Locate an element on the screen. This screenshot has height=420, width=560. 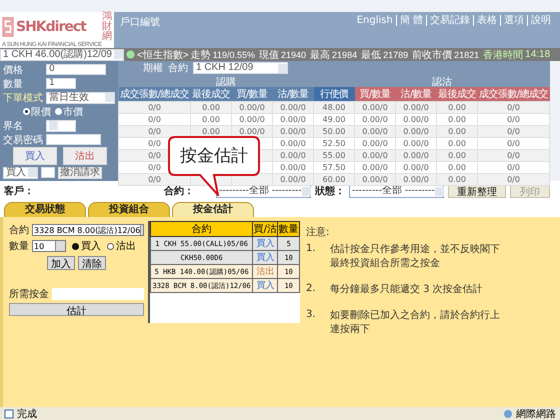
zone-text: 網際網路 is located at coordinates (536, 414).